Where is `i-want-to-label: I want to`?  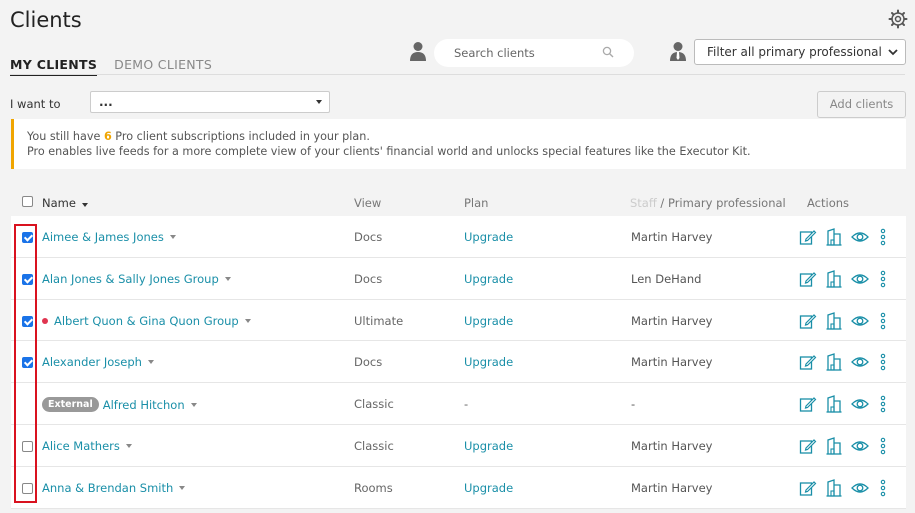 i-want-to-label: I want to is located at coordinates (35, 104).